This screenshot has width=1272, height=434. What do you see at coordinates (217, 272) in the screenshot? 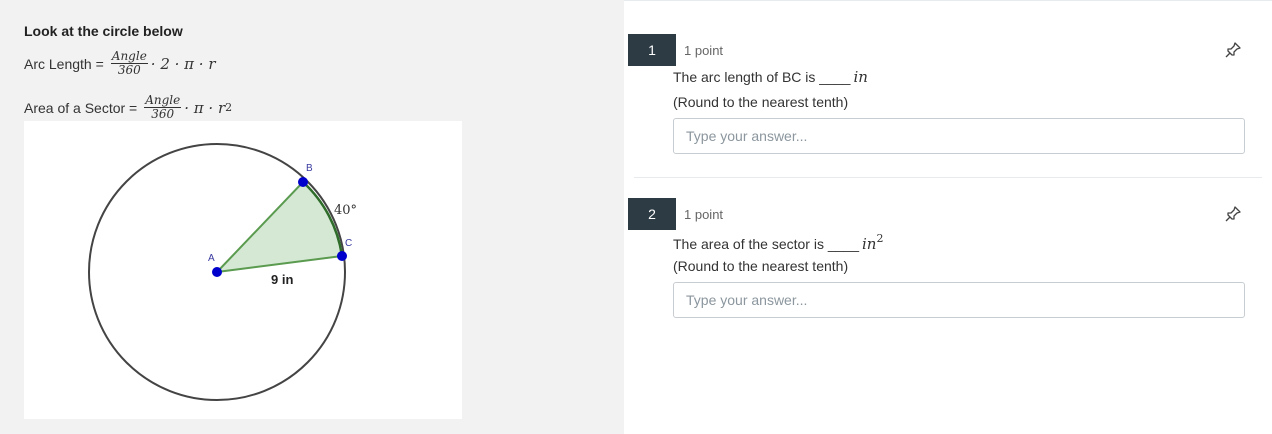
I see `point-a` at bounding box center [217, 272].